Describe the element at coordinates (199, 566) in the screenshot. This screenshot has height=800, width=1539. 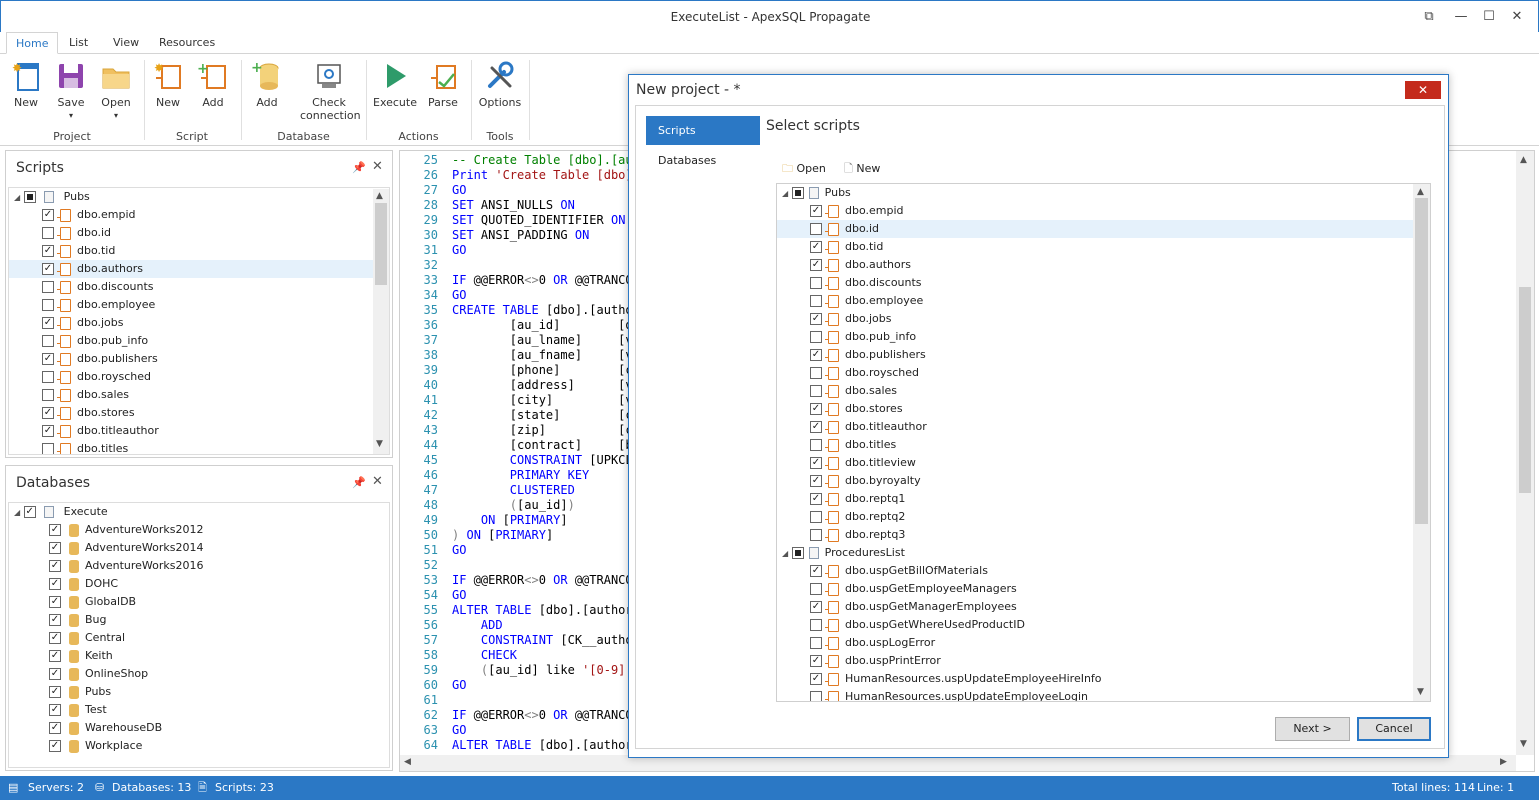
I see `tree-item: AdventureWorks2016` at that location.